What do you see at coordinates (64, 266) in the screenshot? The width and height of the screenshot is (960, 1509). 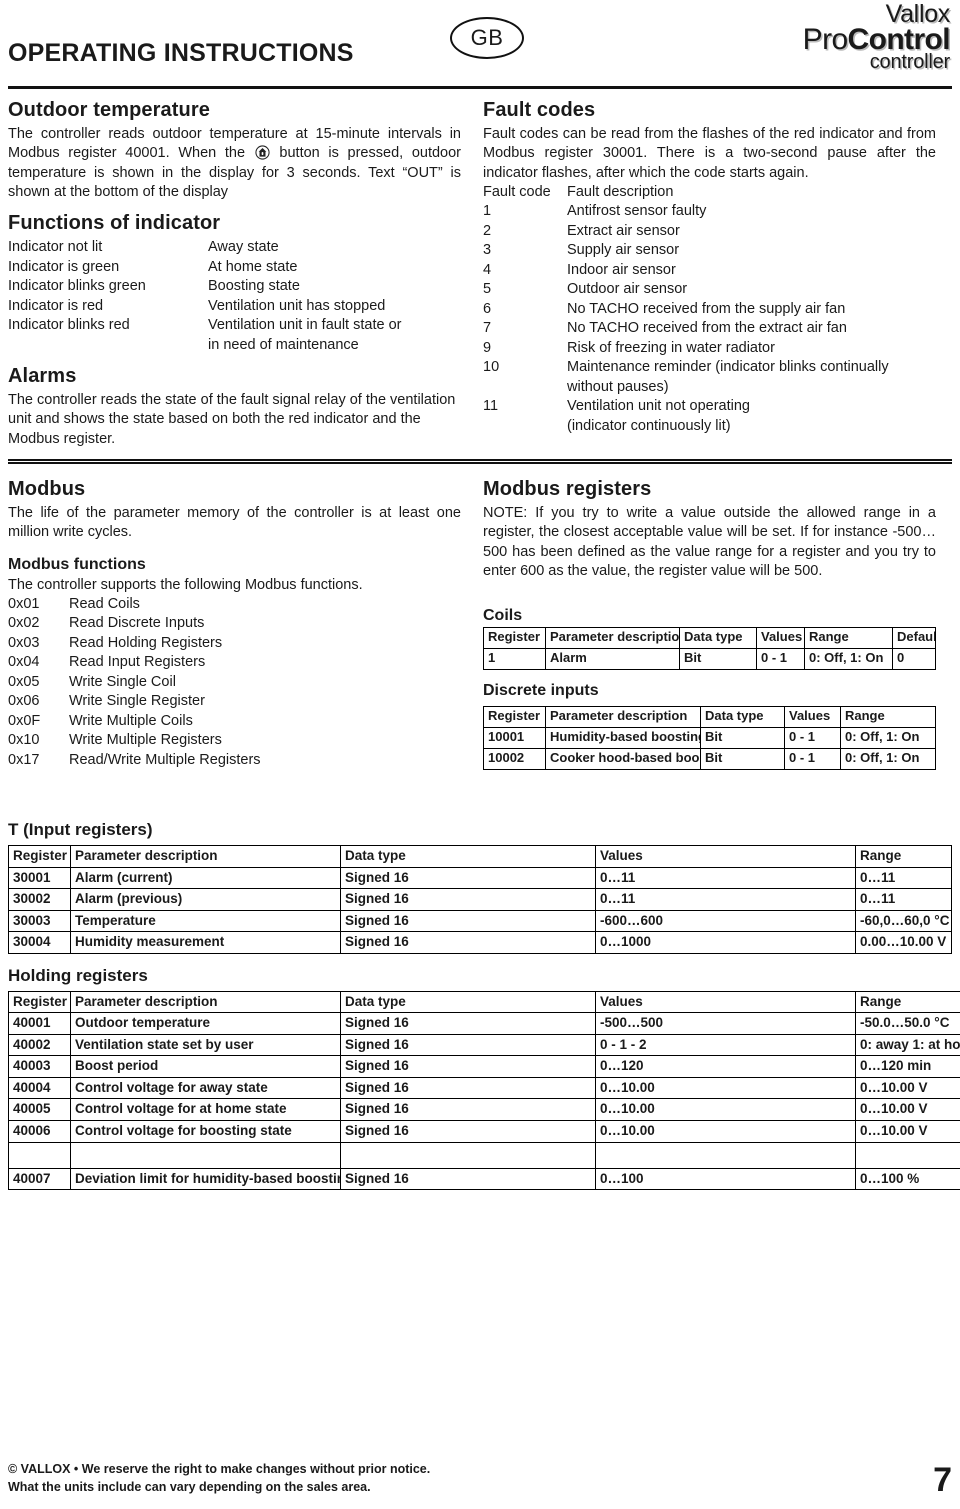 I see `indicator-state: Indicator is green` at bounding box center [64, 266].